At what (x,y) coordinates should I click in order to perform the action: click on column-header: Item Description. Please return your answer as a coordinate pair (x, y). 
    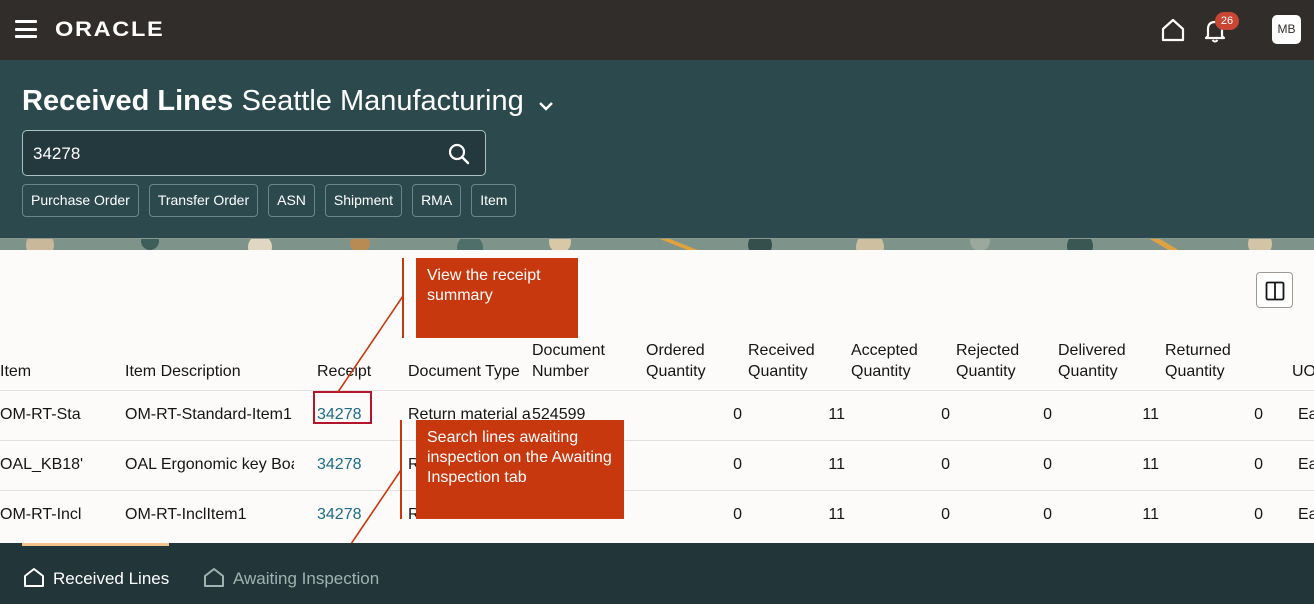
    Looking at the image, I should click on (198, 362).